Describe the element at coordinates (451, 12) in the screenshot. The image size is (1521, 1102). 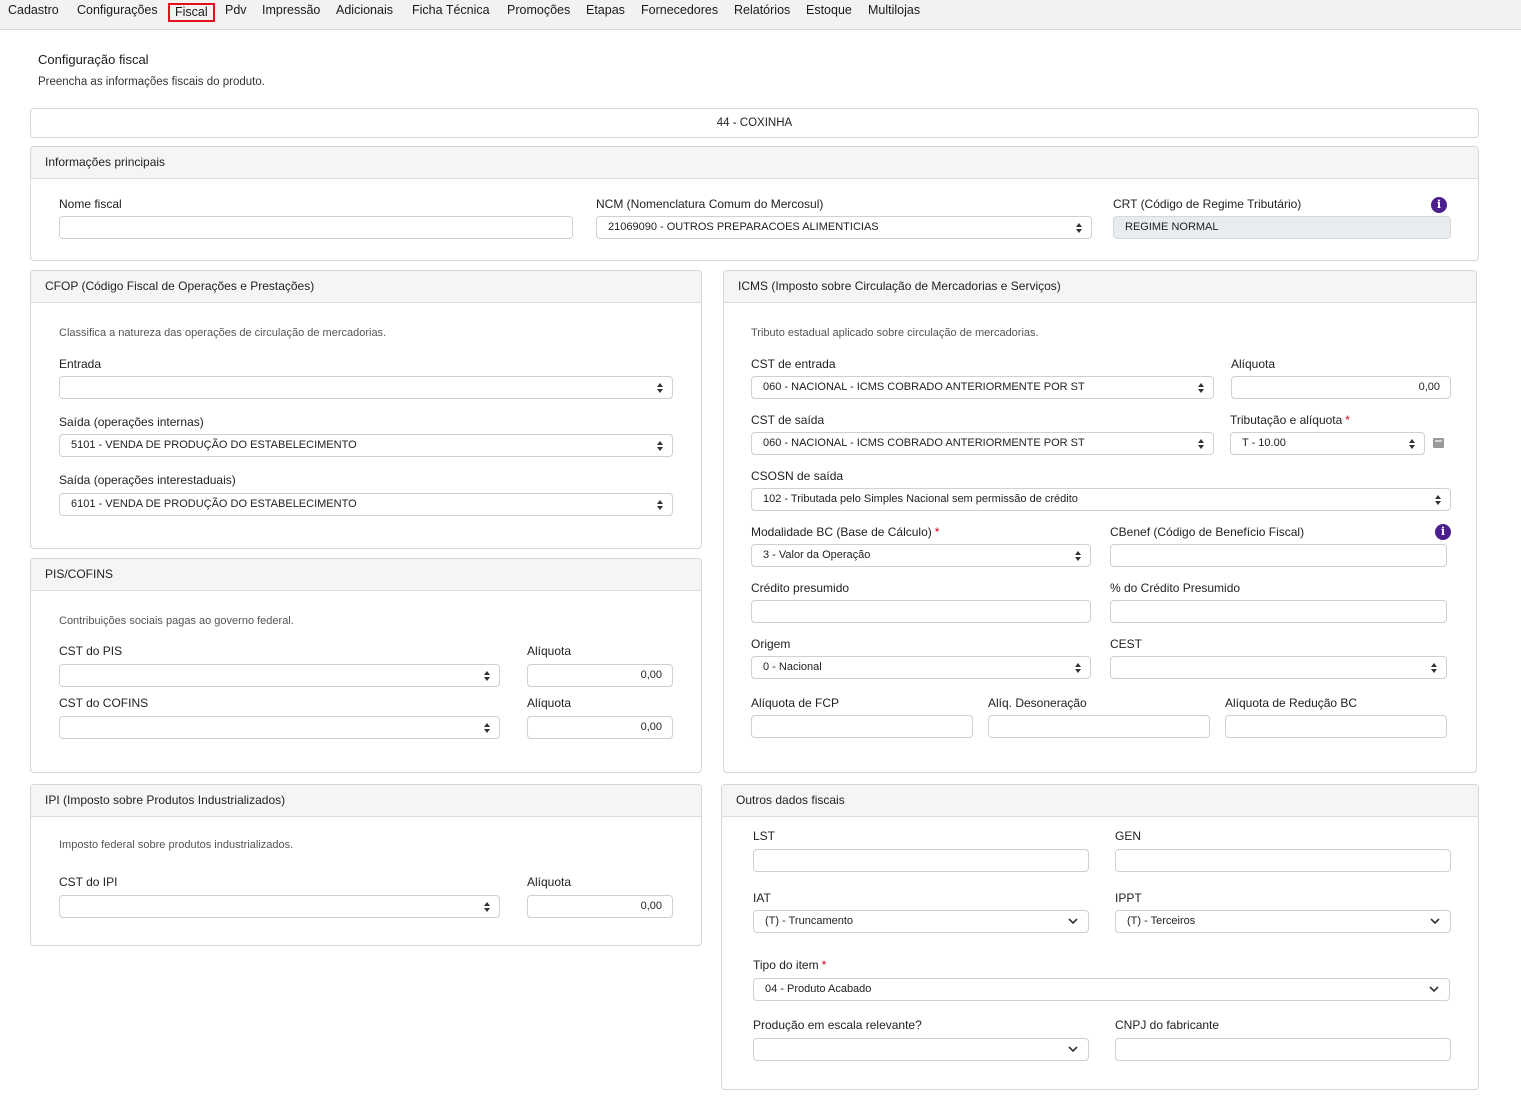
I see `tab-ficha-tecnica: Ficha Técnica` at that location.